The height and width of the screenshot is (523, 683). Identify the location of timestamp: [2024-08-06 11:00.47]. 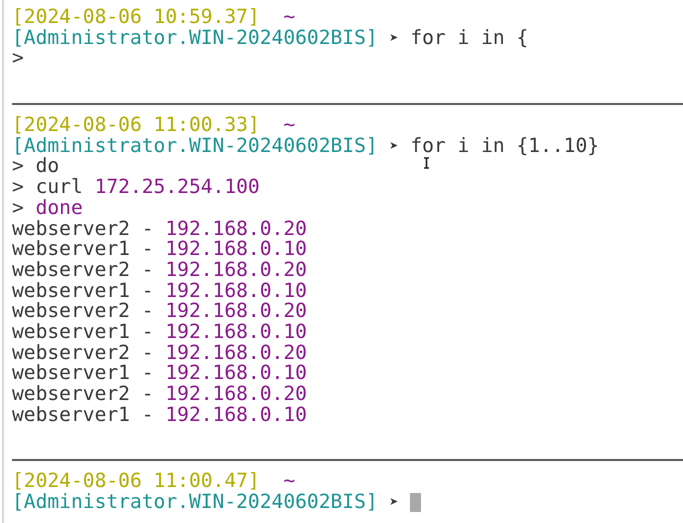
(136, 481).